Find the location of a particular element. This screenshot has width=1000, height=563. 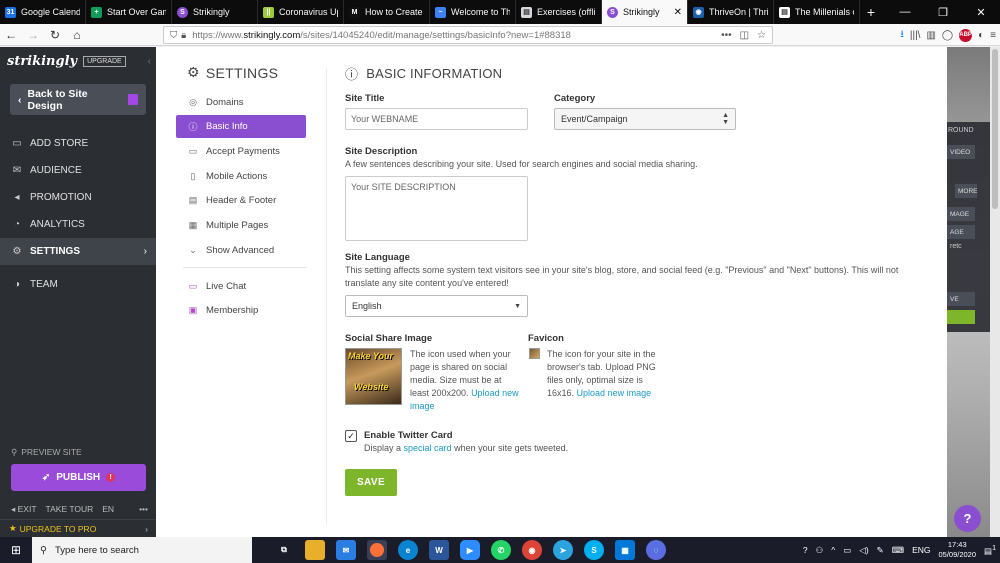

menu-icon: ≡ is located at coordinates (993, 35).